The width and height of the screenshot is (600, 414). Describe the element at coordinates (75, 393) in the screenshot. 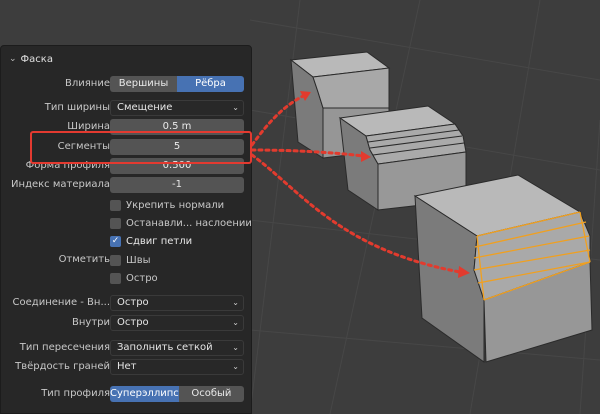

I see `profile-type-label: Тип профиля` at that location.